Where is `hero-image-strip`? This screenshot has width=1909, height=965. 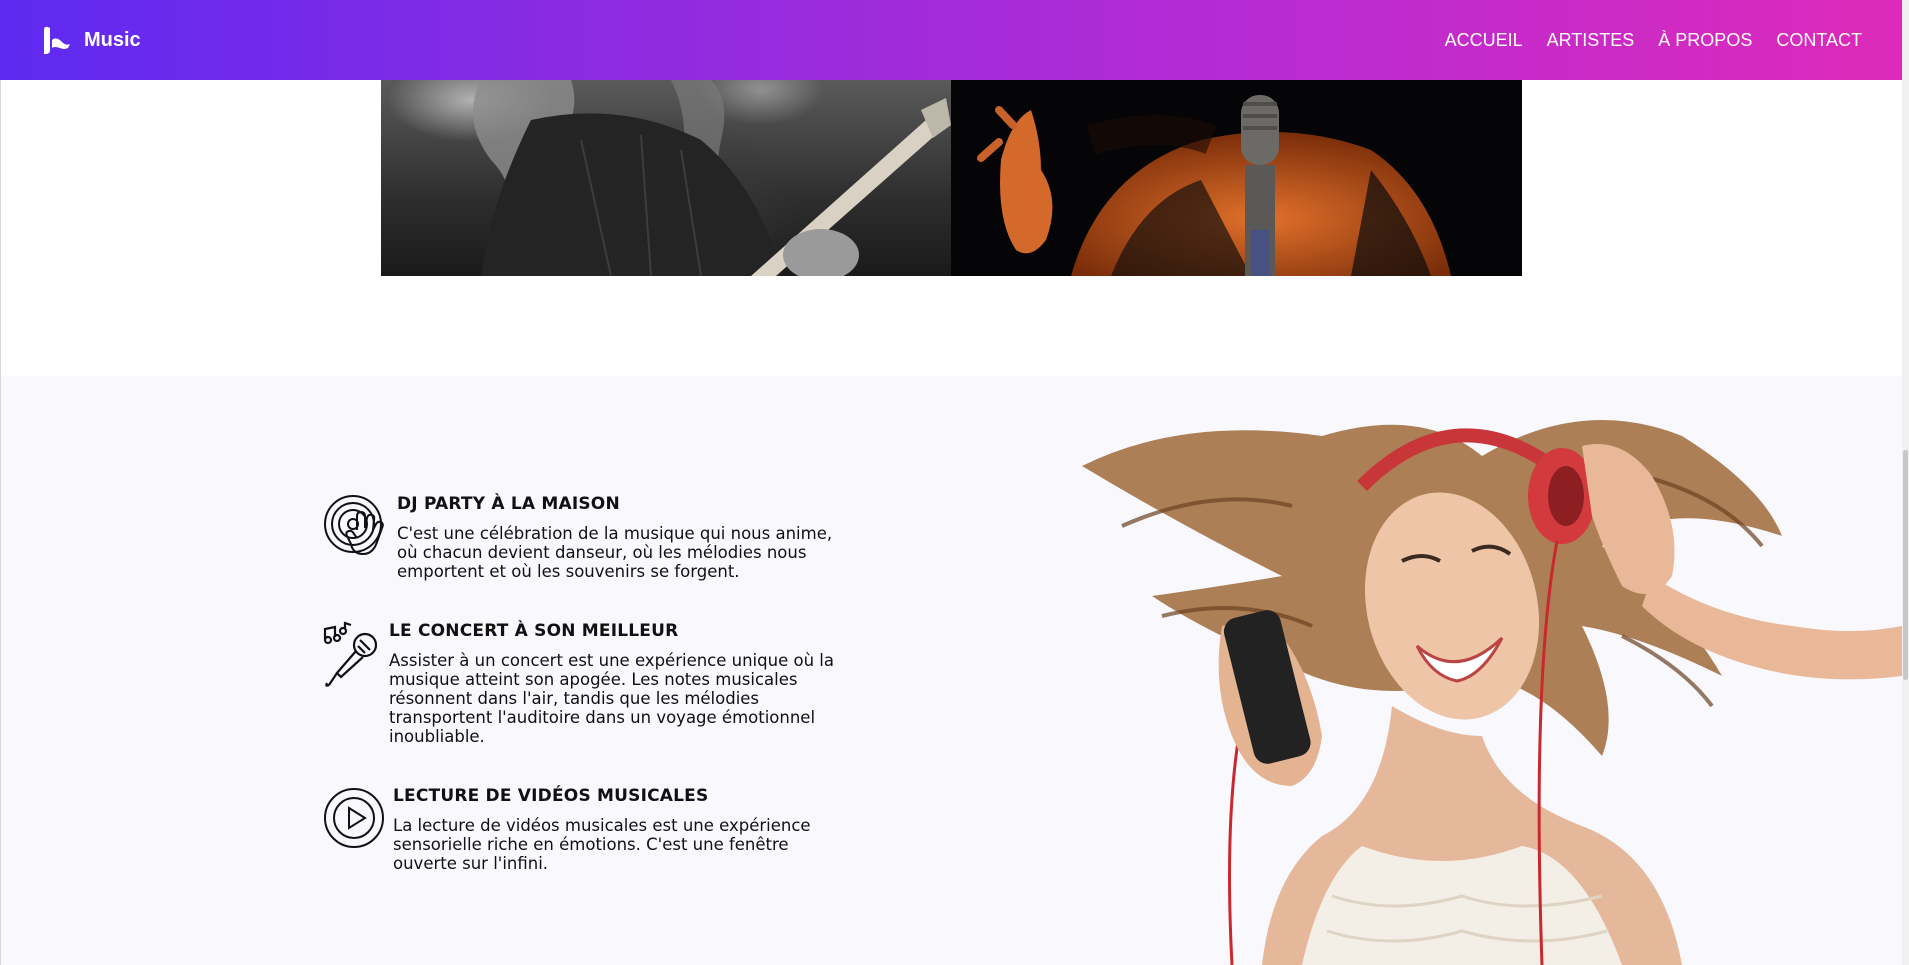 hero-image-strip is located at coordinates (951, 178).